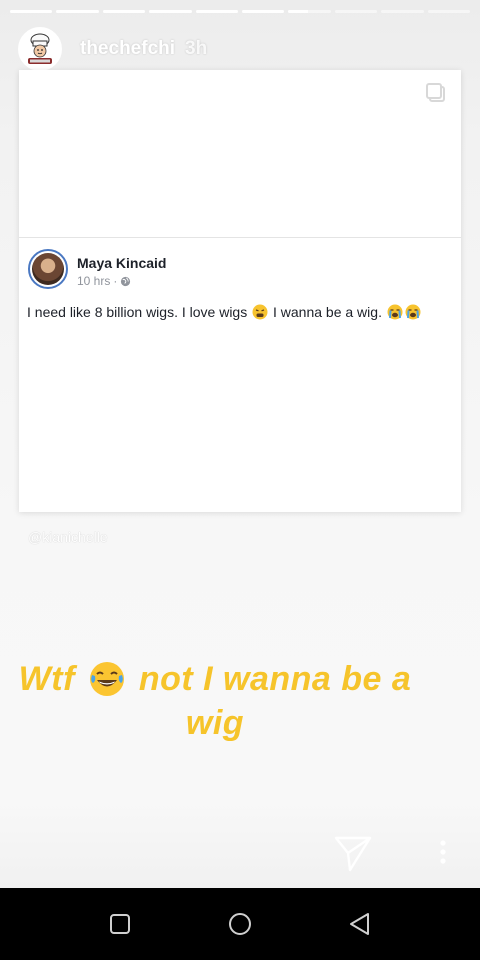 The height and width of the screenshot is (960, 480). I want to click on post-meta: 10 hrs ·, so click(104, 281).